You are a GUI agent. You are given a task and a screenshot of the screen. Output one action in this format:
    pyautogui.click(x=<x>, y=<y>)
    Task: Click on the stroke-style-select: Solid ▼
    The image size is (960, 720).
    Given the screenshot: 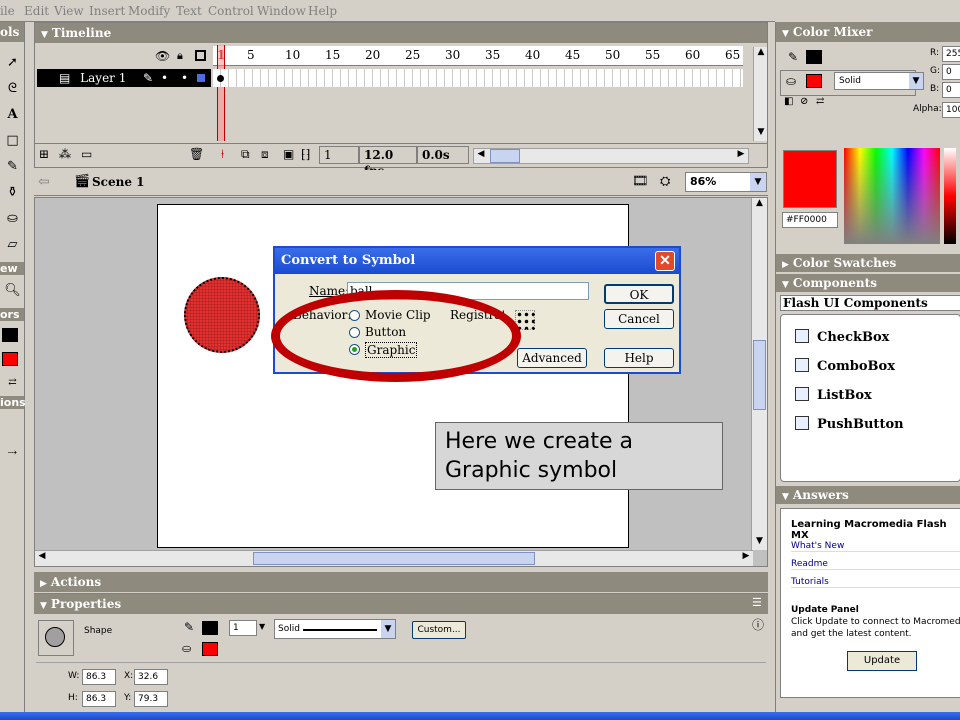 What is the action you would take?
    pyautogui.click(x=335, y=629)
    